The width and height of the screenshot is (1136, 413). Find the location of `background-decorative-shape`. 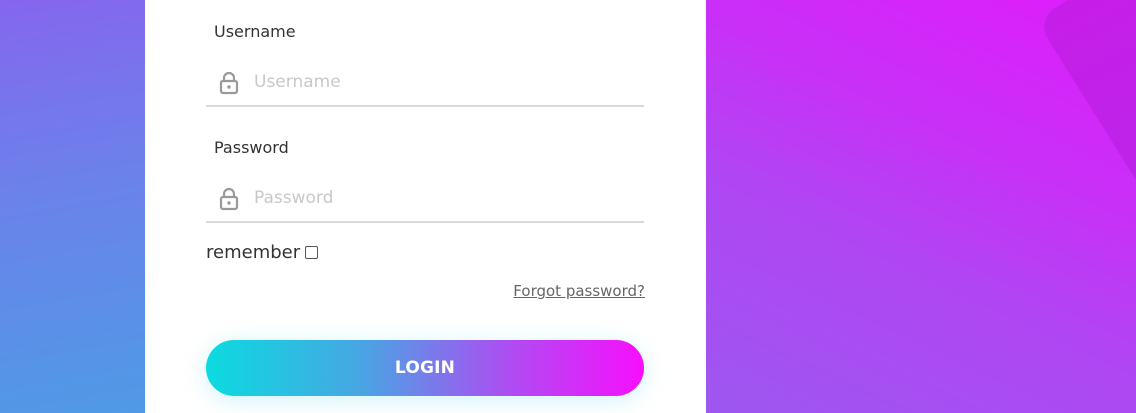

background-decorative-shape is located at coordinates (1086, 188).